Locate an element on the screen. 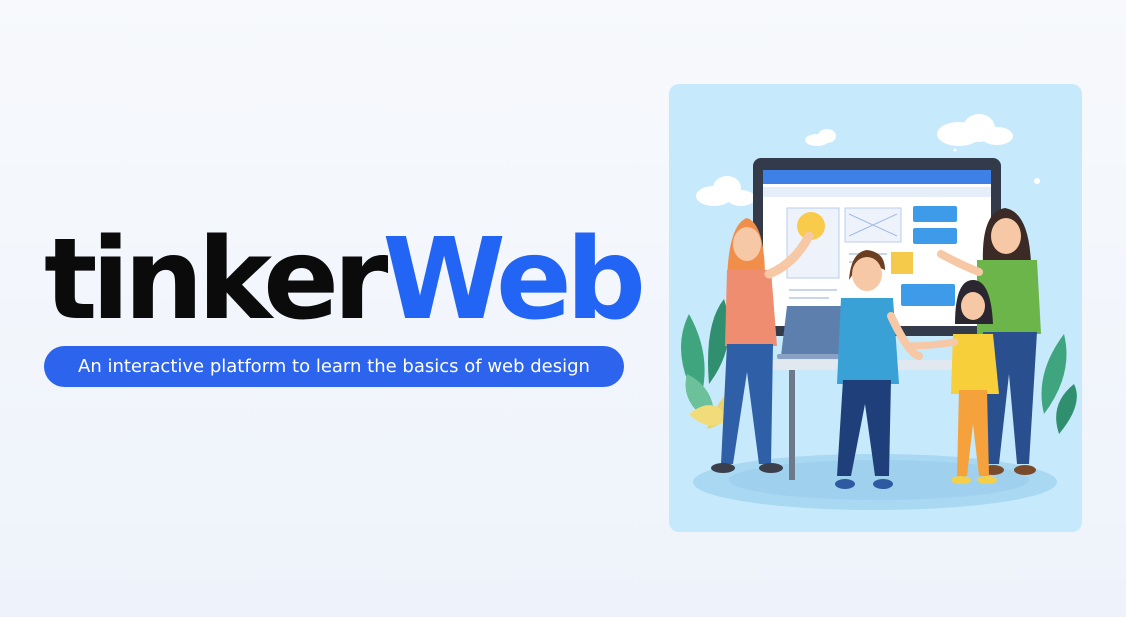  logo-wordmark: tinkerWeb is located at coordinates (345, 280).